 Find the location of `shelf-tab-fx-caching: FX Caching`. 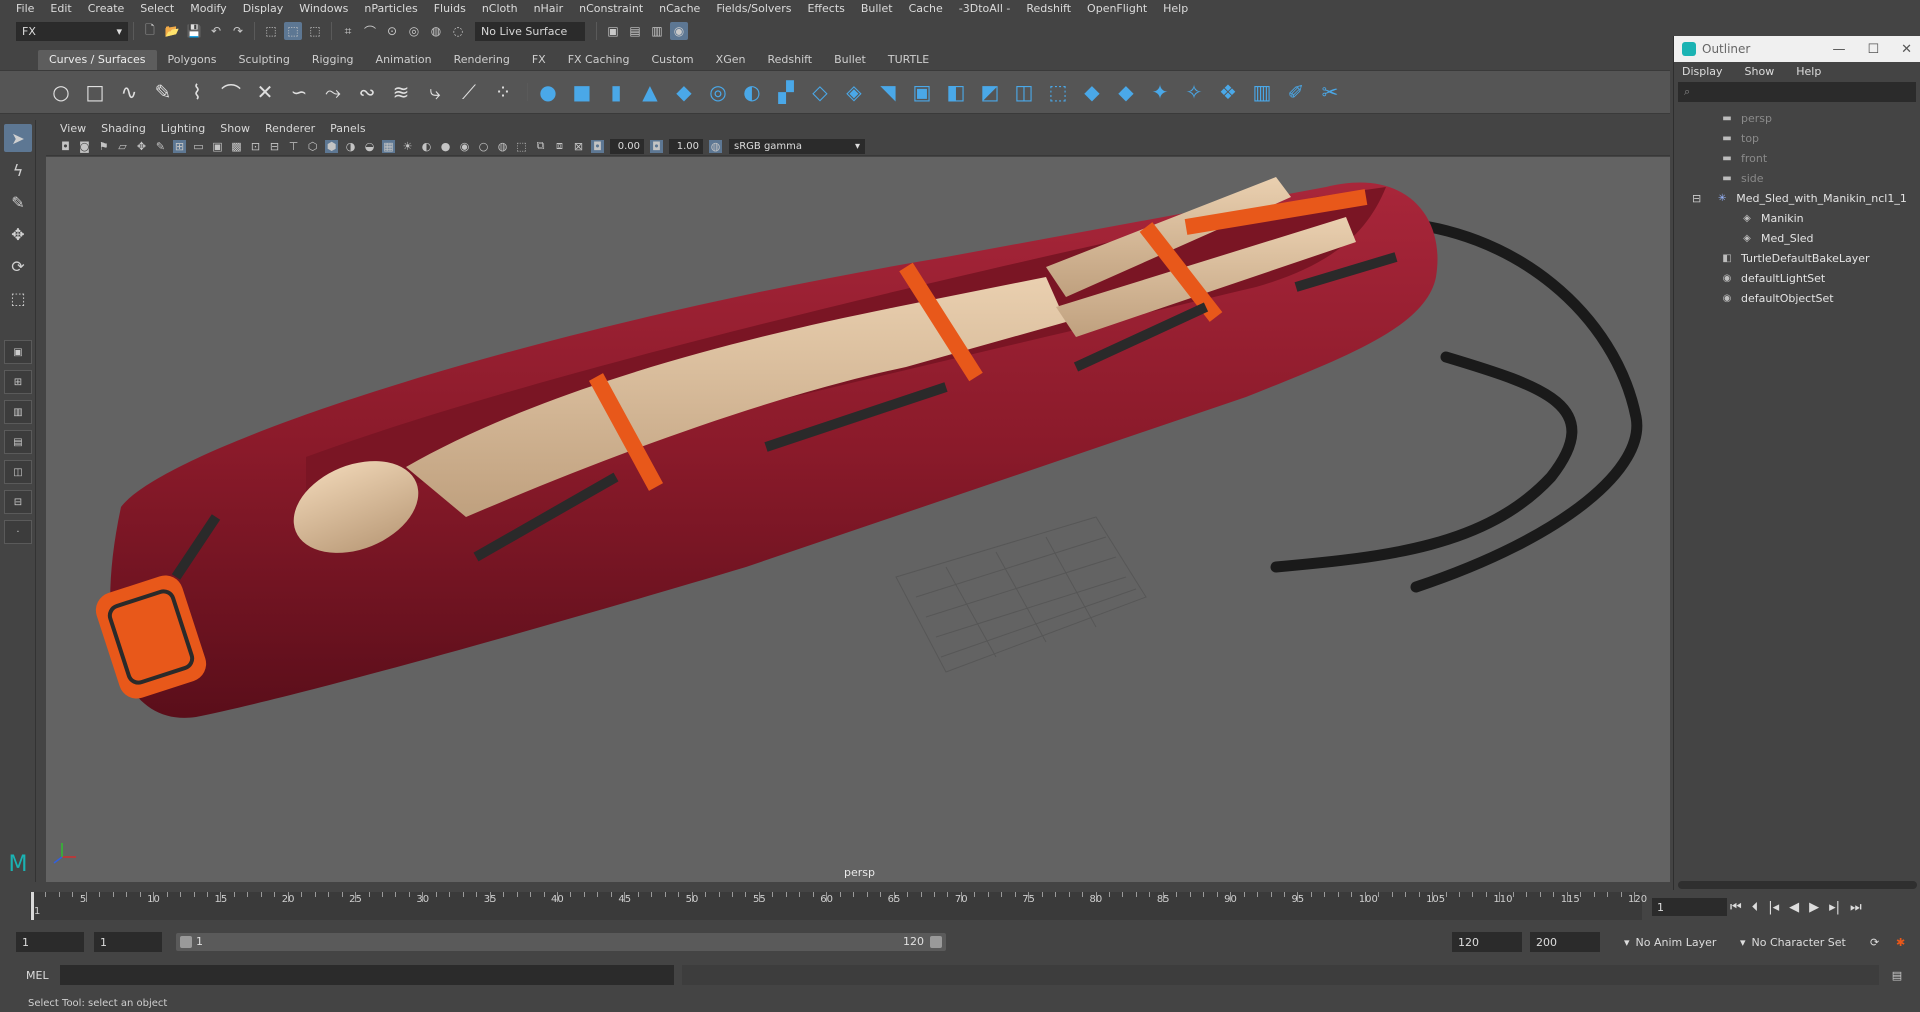

shelf-tab-fx-caching: FX Caching is located at coordinates (599, 60).